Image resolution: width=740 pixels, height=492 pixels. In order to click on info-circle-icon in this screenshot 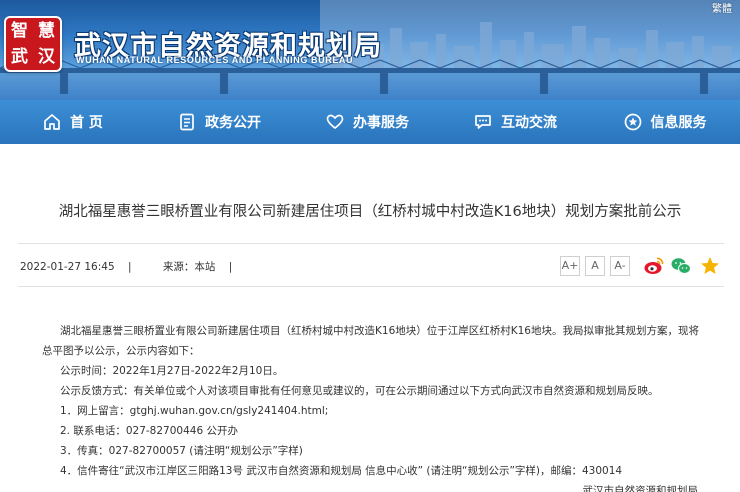, I will do `click(633, 122)`.